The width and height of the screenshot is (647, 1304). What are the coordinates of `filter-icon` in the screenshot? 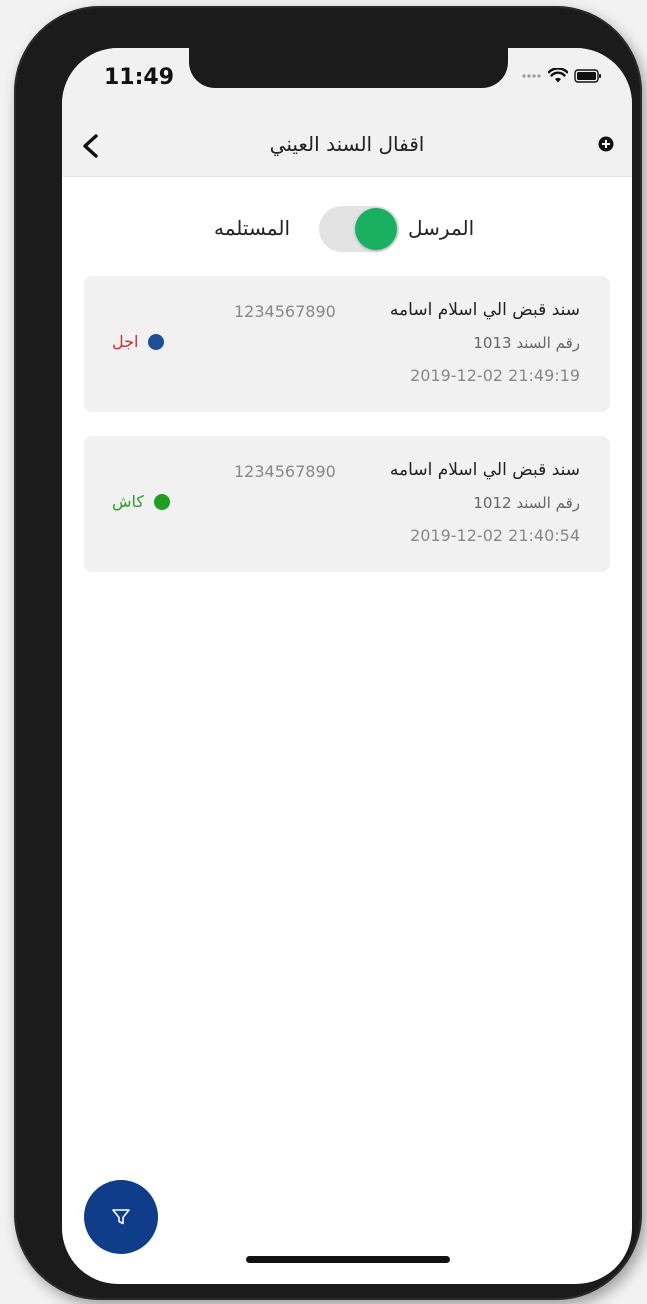 It's located at (121, 1217).